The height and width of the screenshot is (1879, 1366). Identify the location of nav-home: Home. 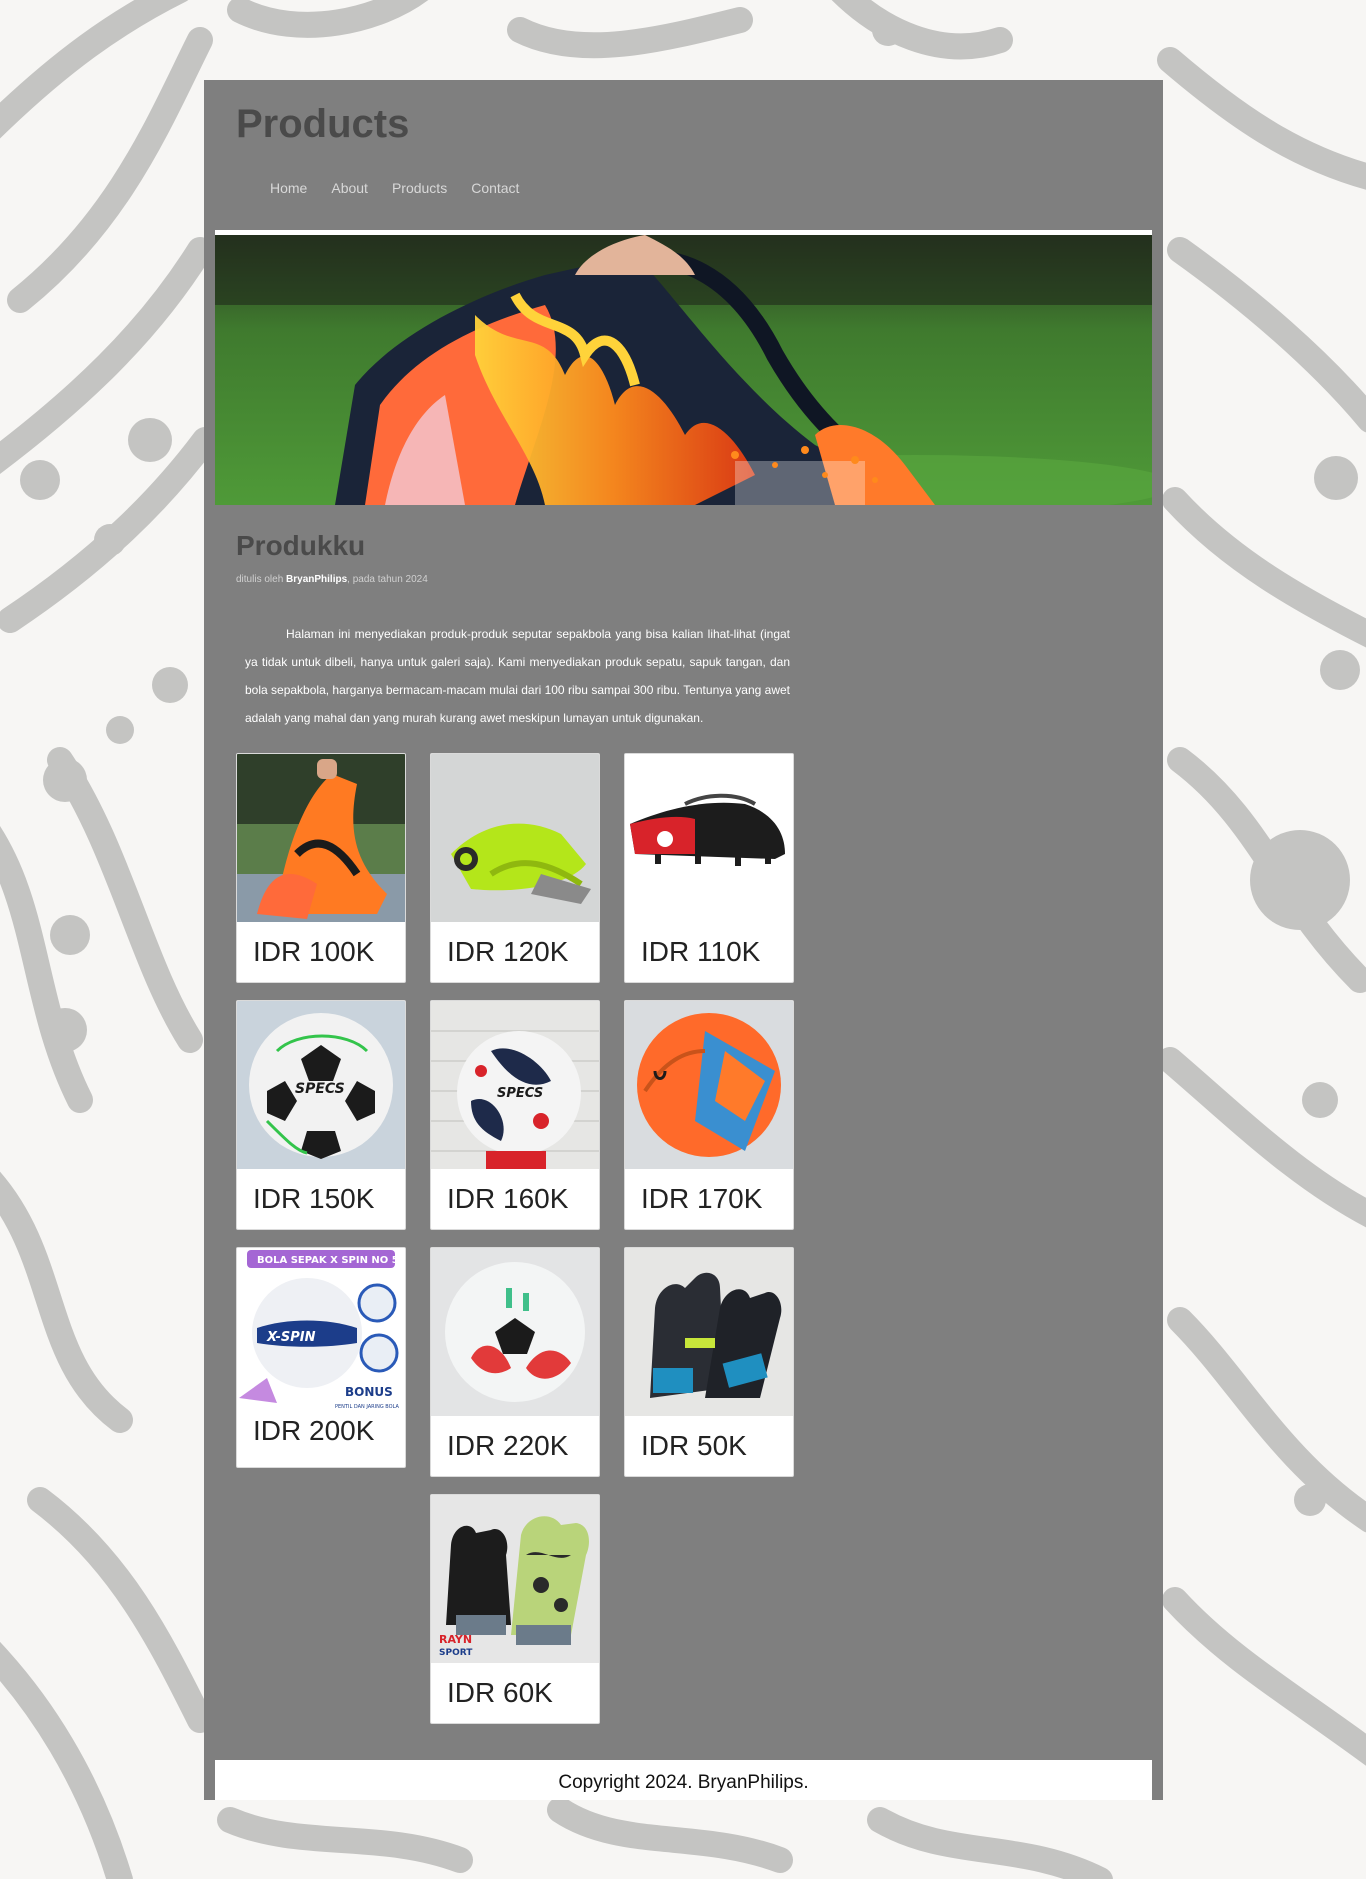
(288, 188).